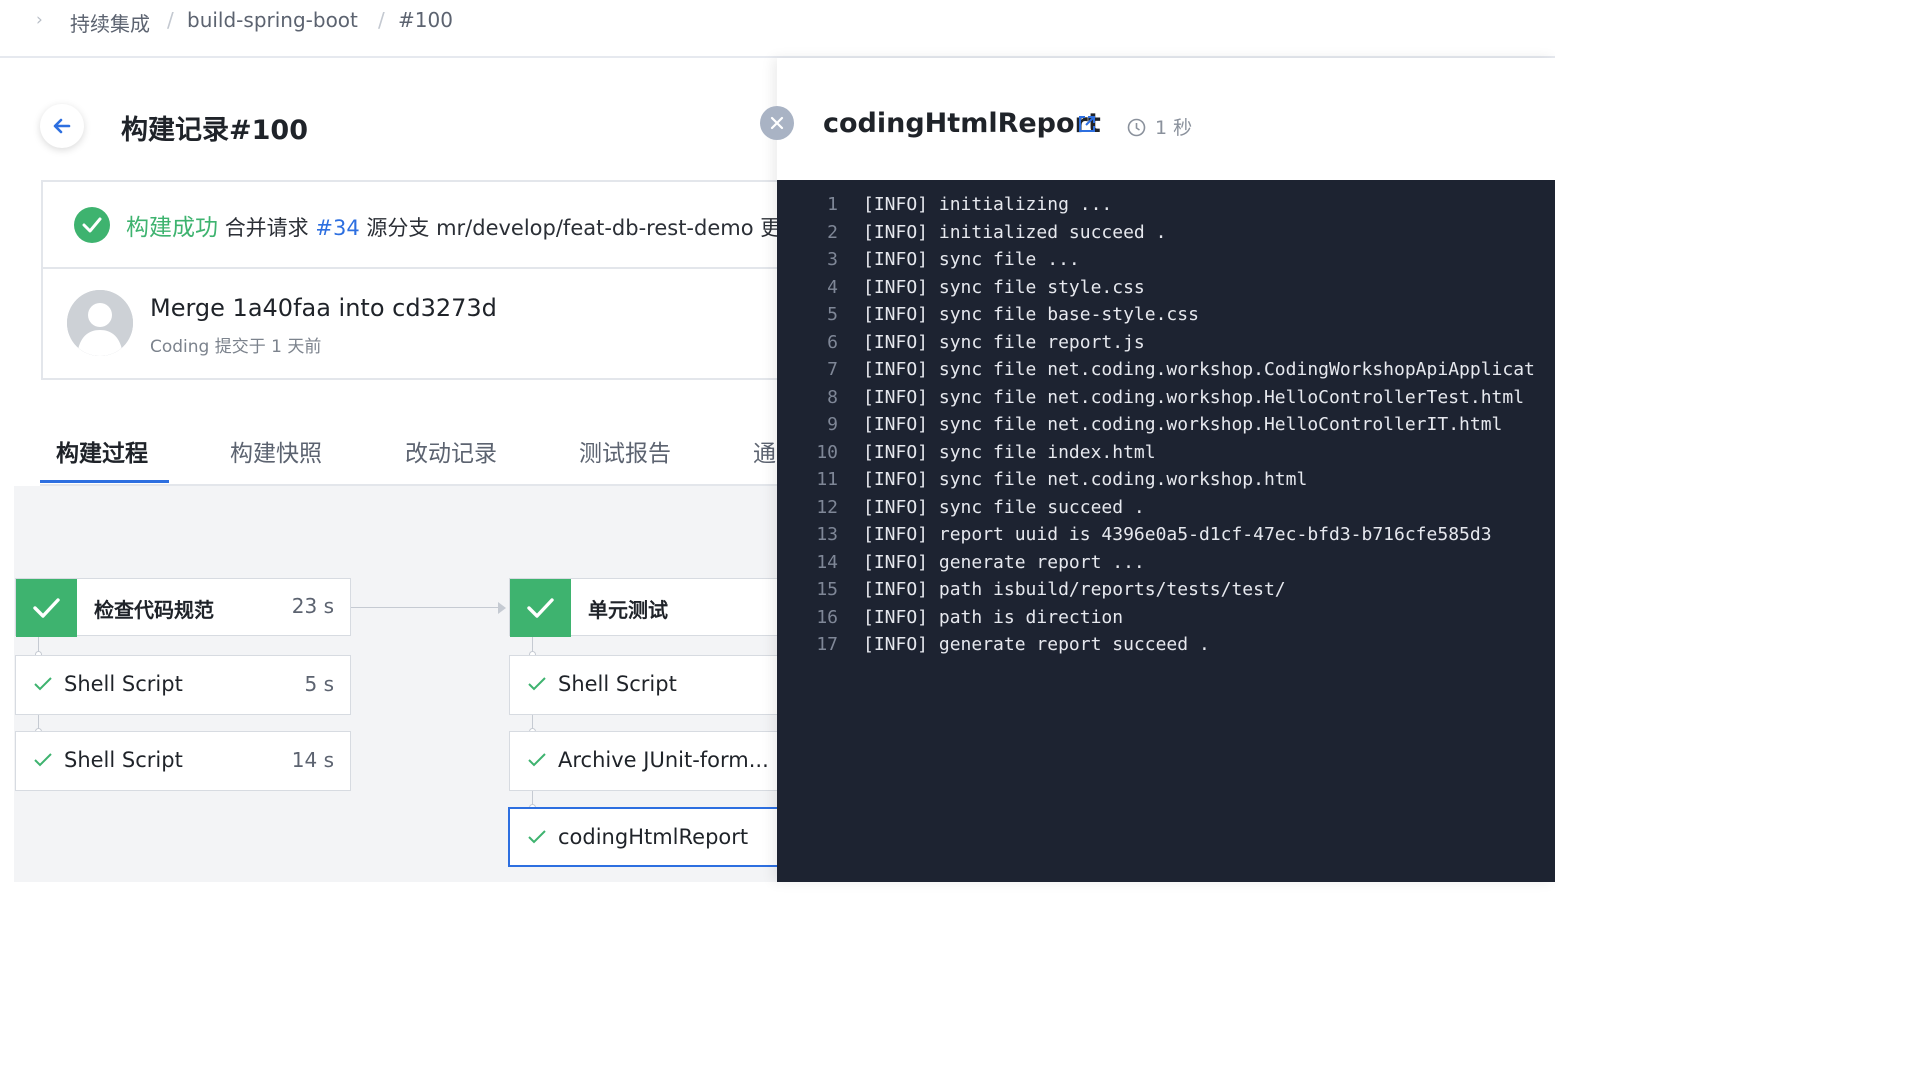  Describe the element at coordinates (427, 607) in the screenshot. I see `stage-connector` at that location.